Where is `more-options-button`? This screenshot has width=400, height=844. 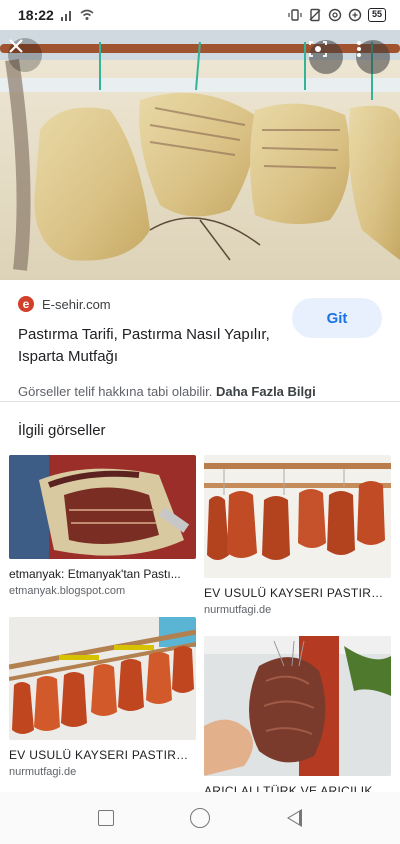 more-options-button is located at coordinates (373, 57).